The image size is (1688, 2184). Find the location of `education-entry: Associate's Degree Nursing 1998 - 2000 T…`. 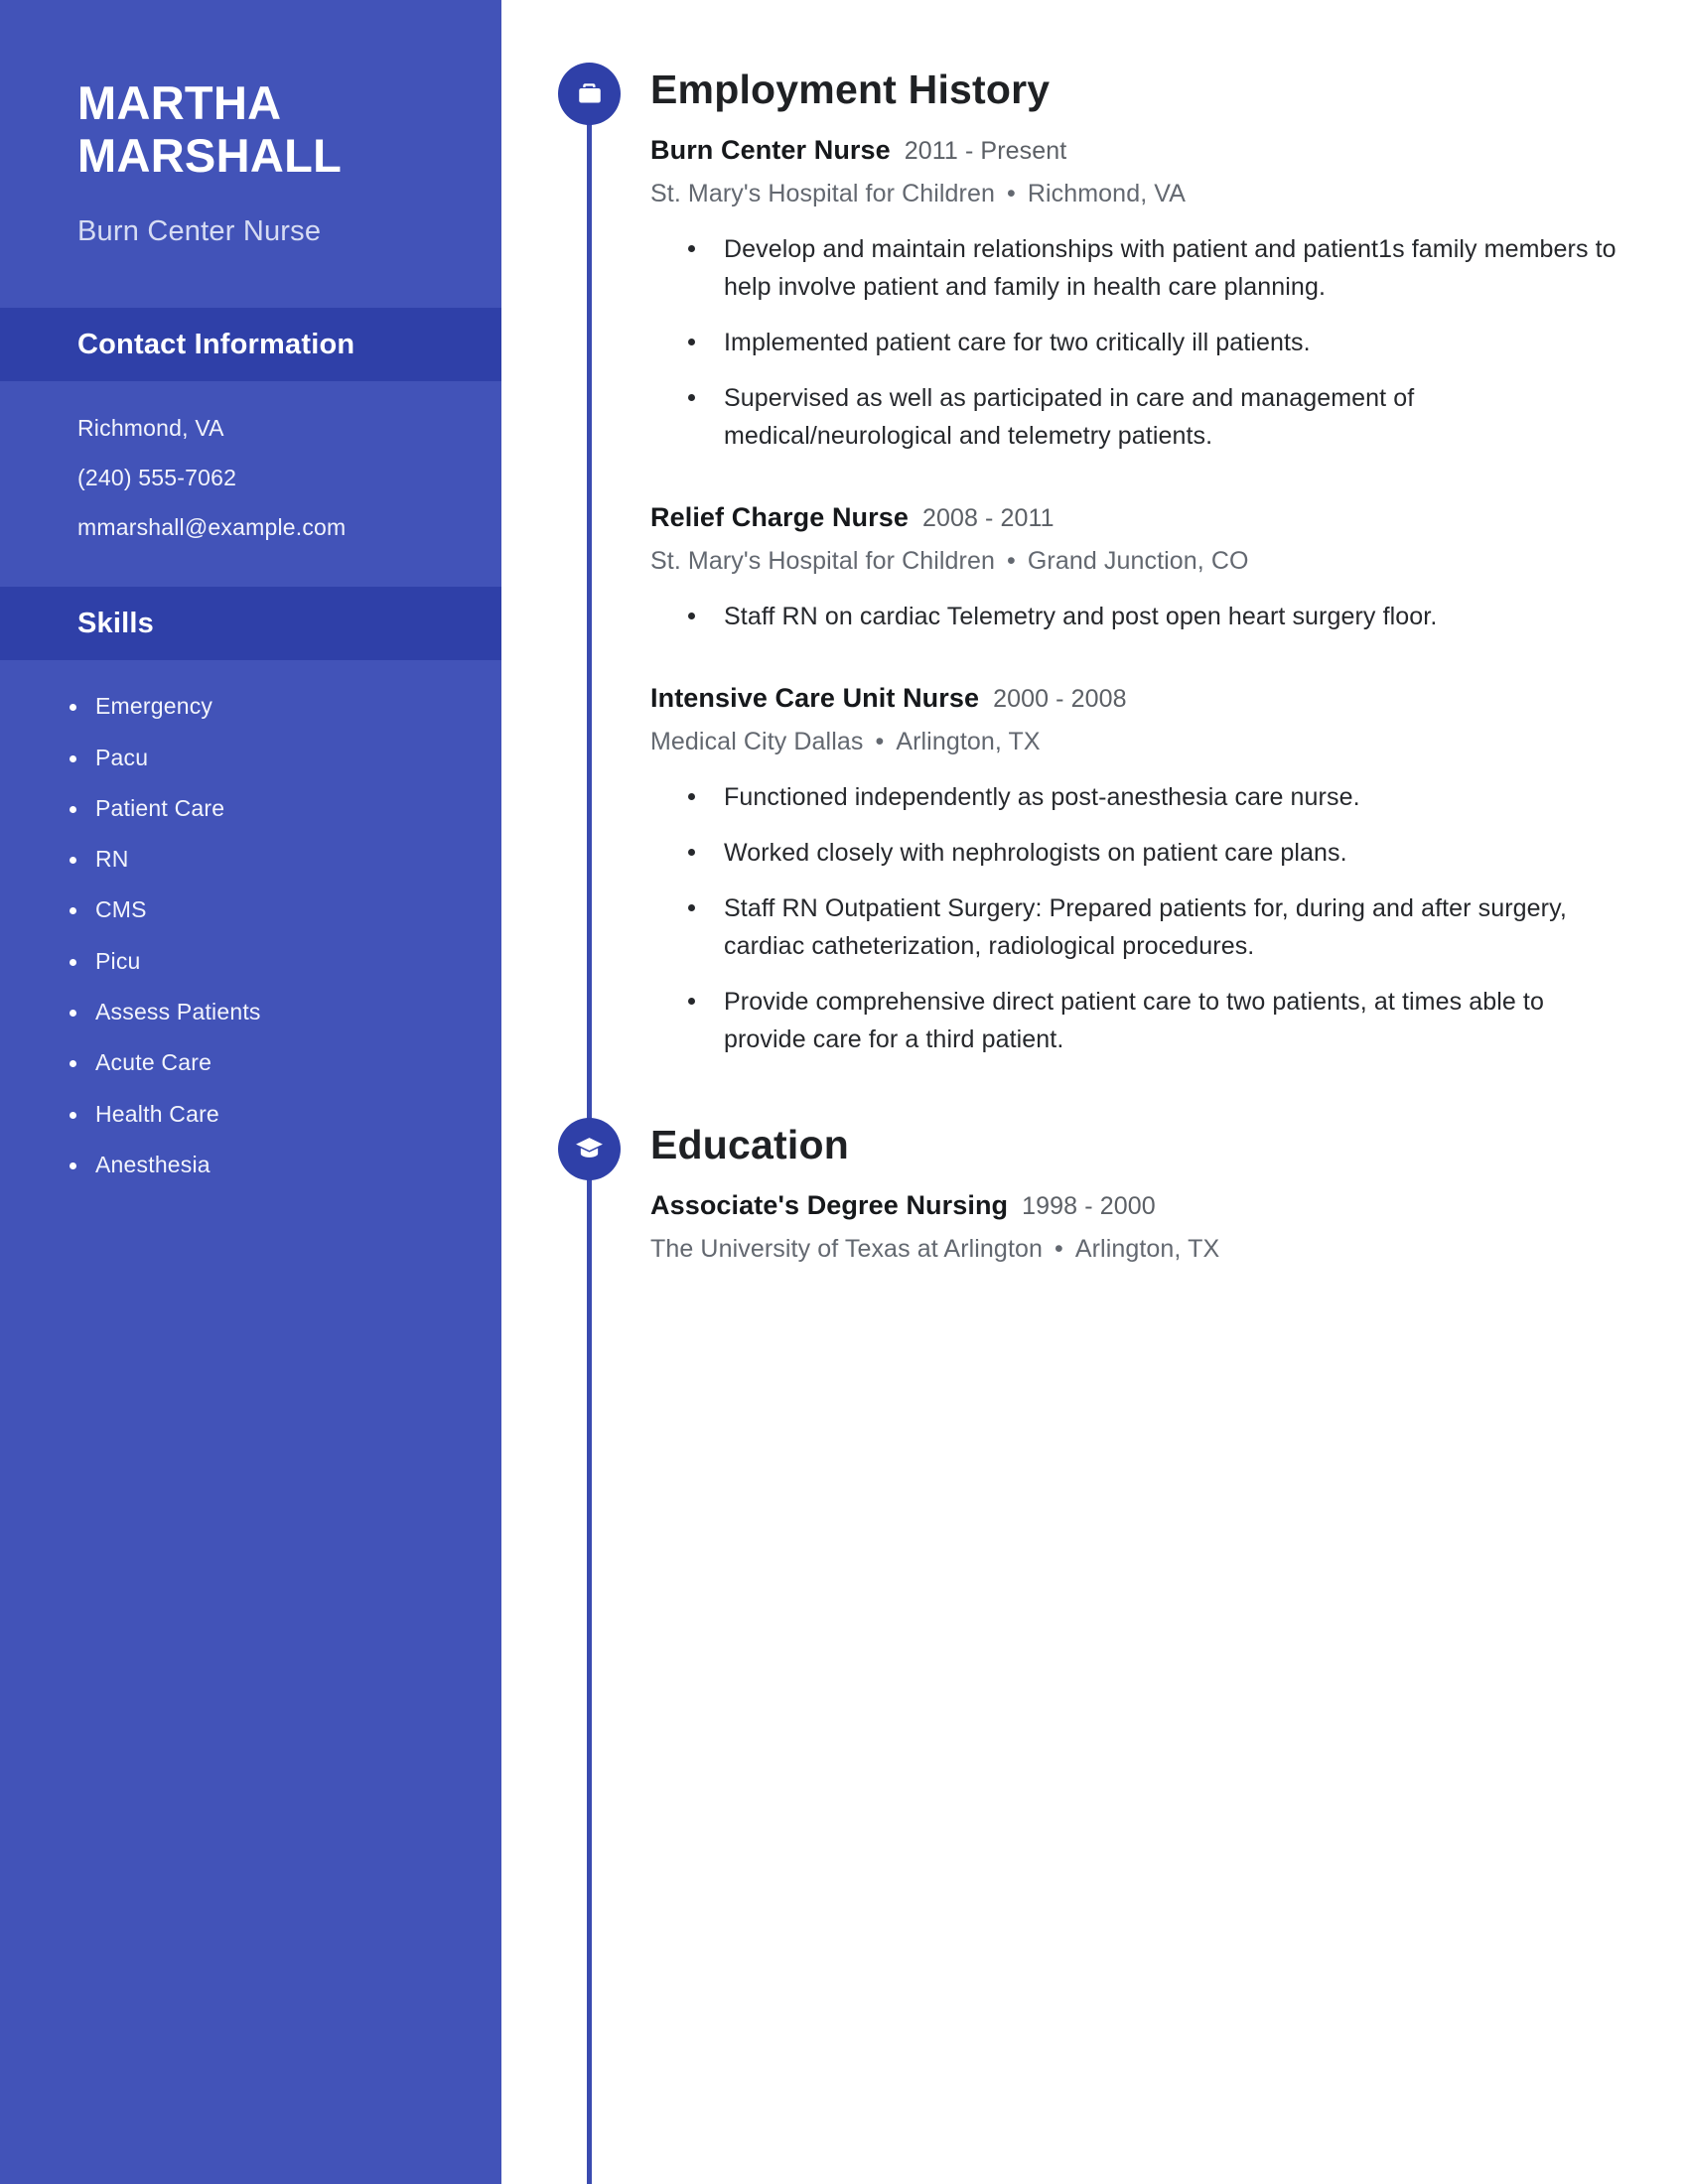

education-entry: Associate's Degree Nursing 1998 - 2000 T… is located at coordinates (1169, 1227).